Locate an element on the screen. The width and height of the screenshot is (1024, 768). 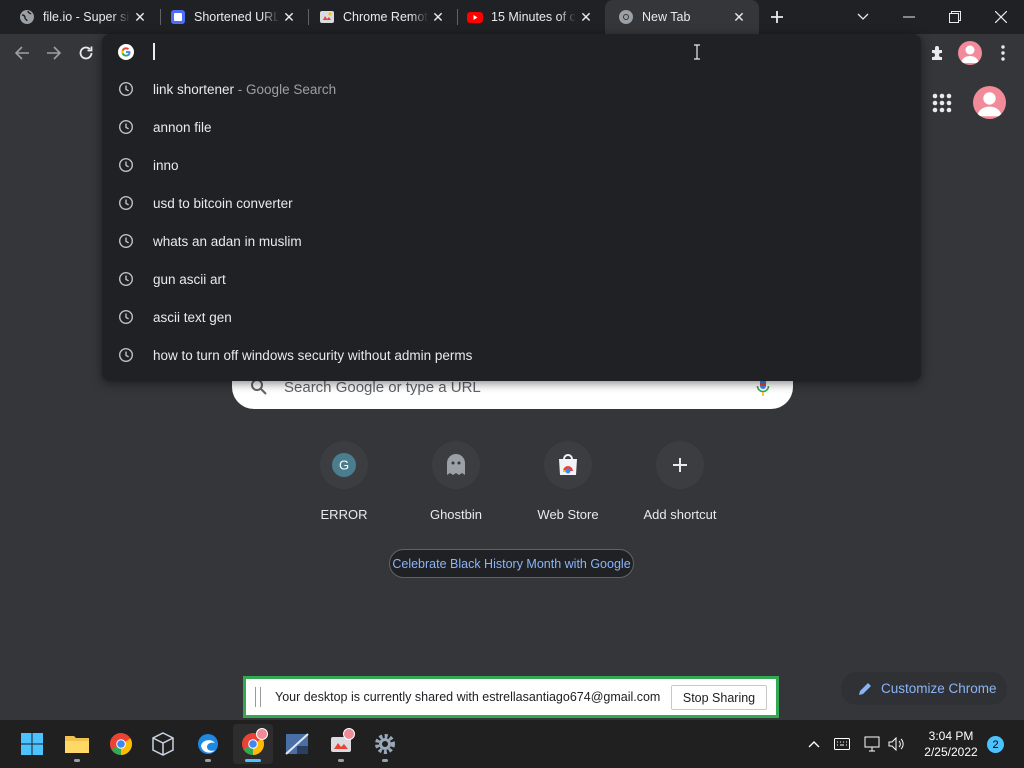
restore-icon is located at coordinates (955, 17).